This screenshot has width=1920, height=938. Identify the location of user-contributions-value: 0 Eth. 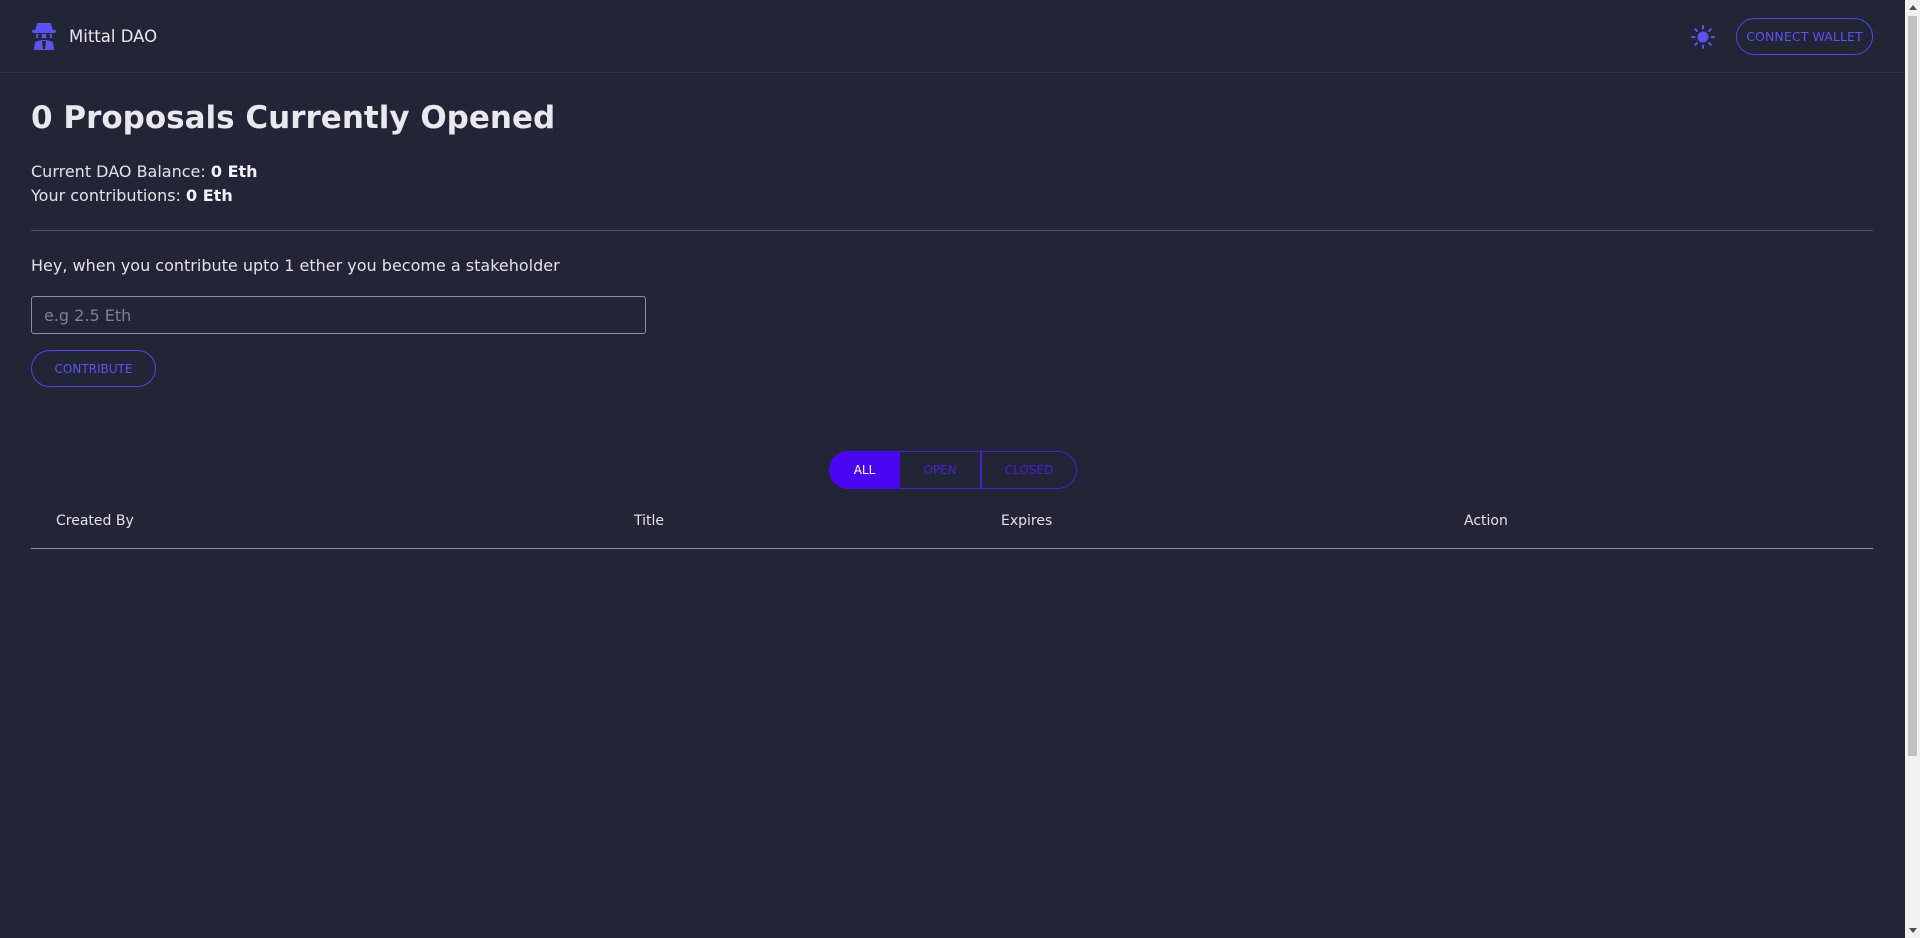
(209, 195).